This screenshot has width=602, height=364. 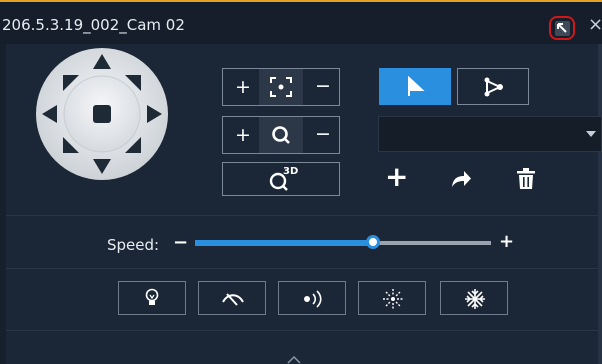 What do you see at coordinates (284, 243) in the screenshot?
I see `speed-fill` at bounding box center [284, 243].